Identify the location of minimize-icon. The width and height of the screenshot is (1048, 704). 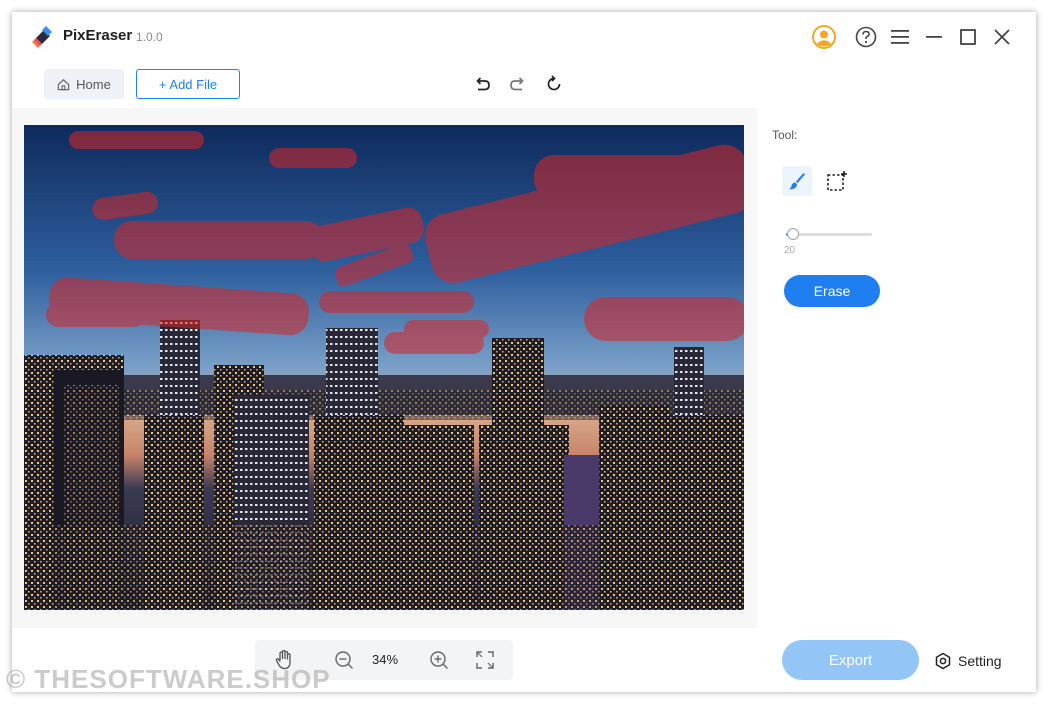
(934, 37).